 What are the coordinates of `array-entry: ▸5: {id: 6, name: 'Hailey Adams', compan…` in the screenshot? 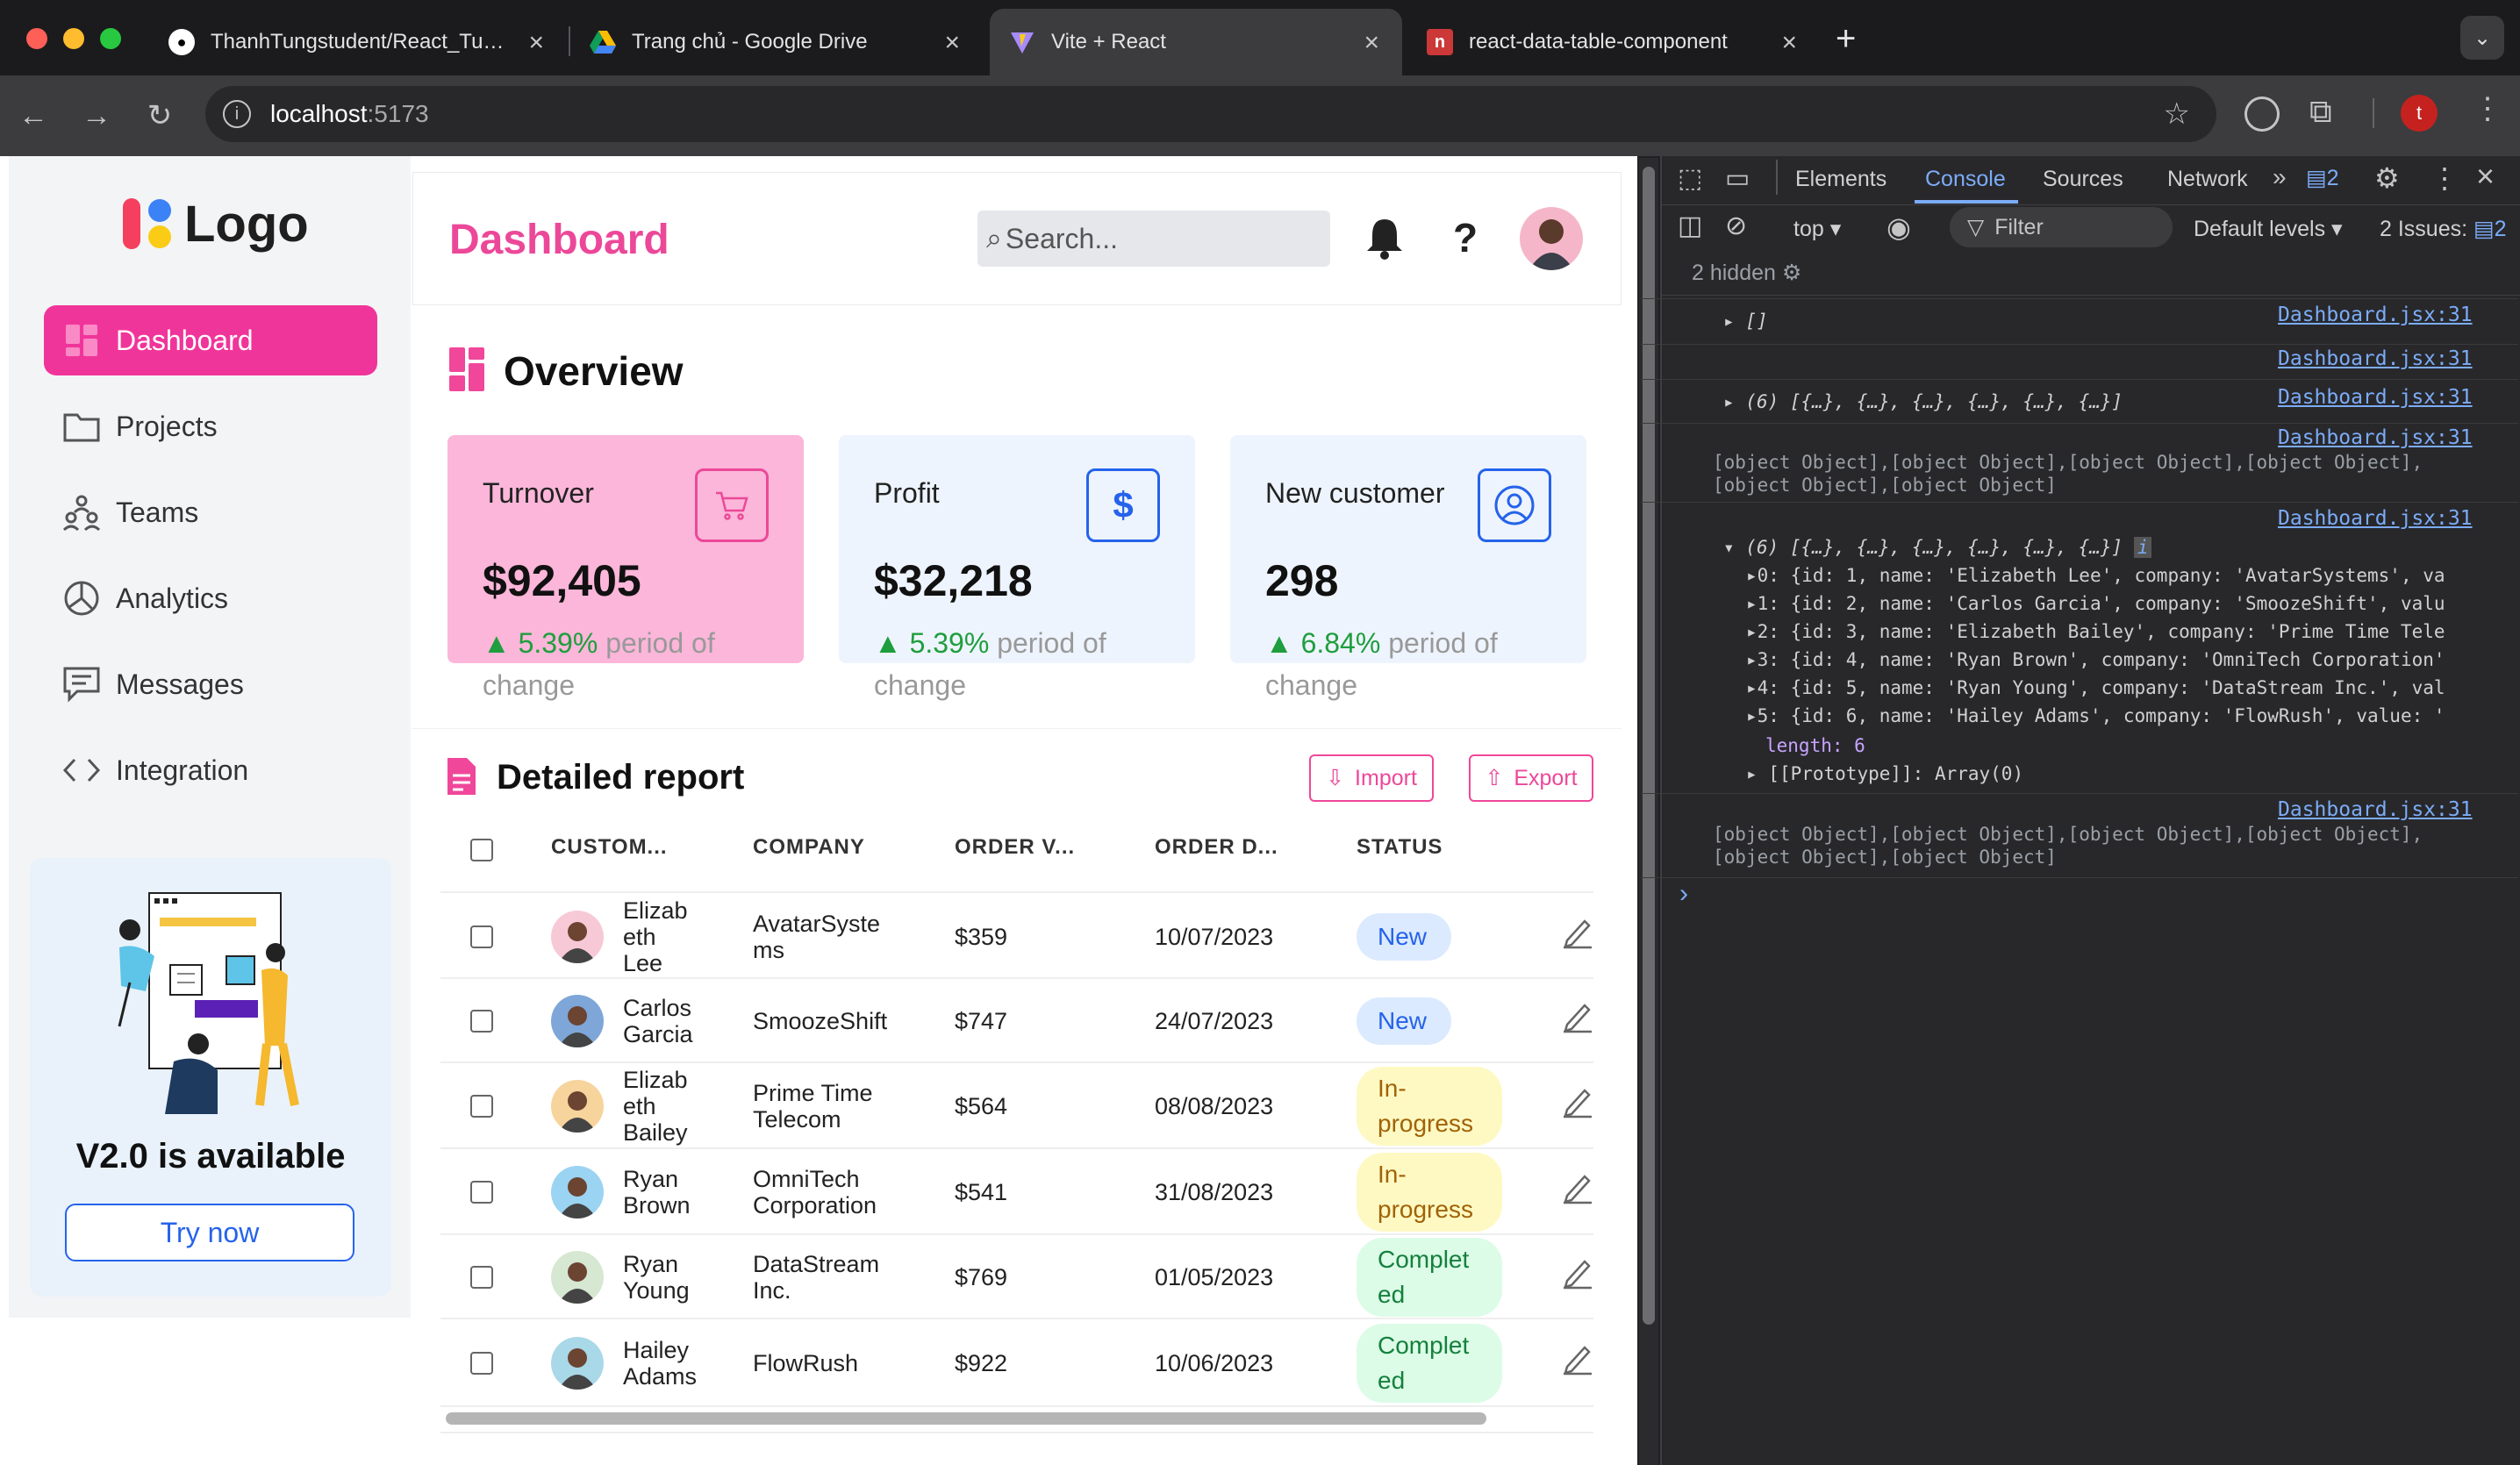 It's located at (2132, 716).